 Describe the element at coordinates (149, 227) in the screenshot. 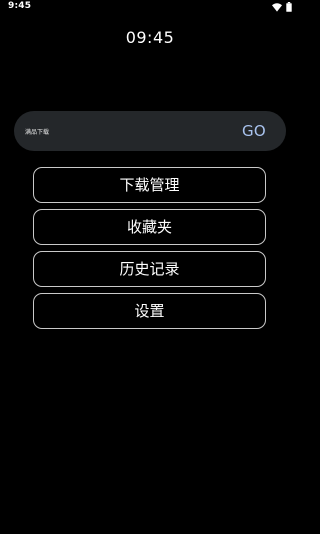

I see `favorites-button: 收藏夹` at that location.